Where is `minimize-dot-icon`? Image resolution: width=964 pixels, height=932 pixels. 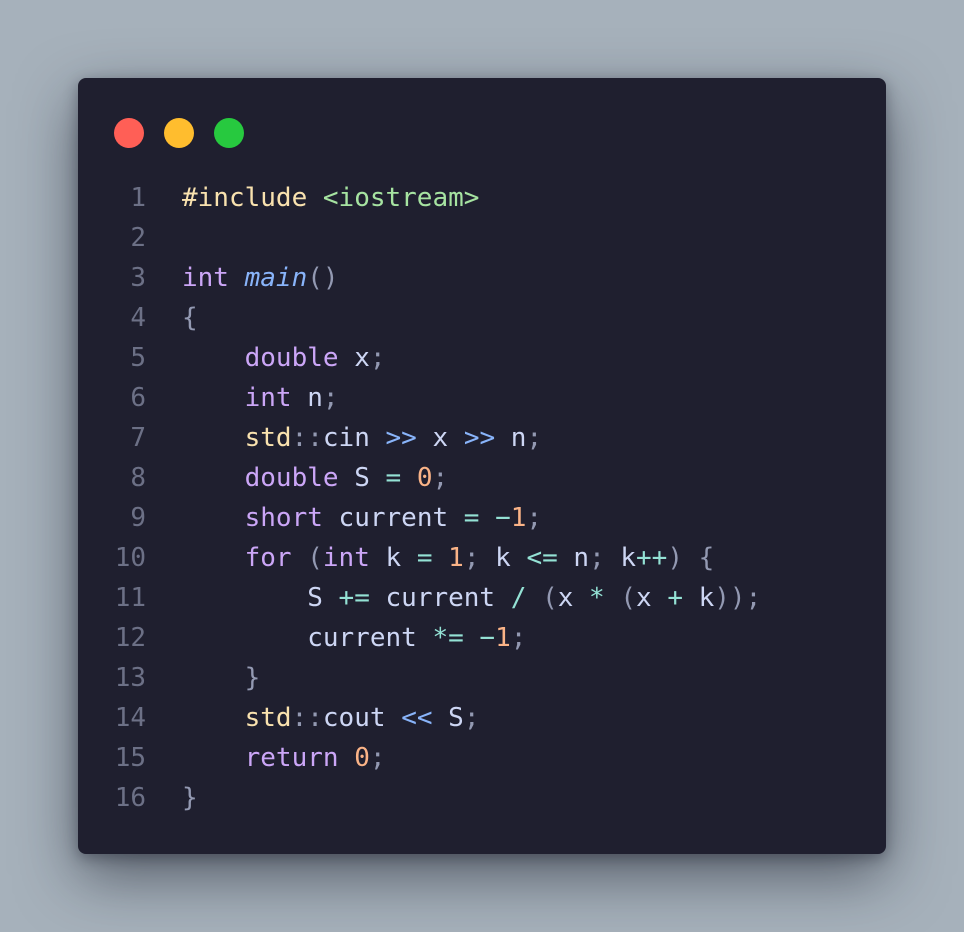 minimize-dot-icon is located at coordinates (179, 133).